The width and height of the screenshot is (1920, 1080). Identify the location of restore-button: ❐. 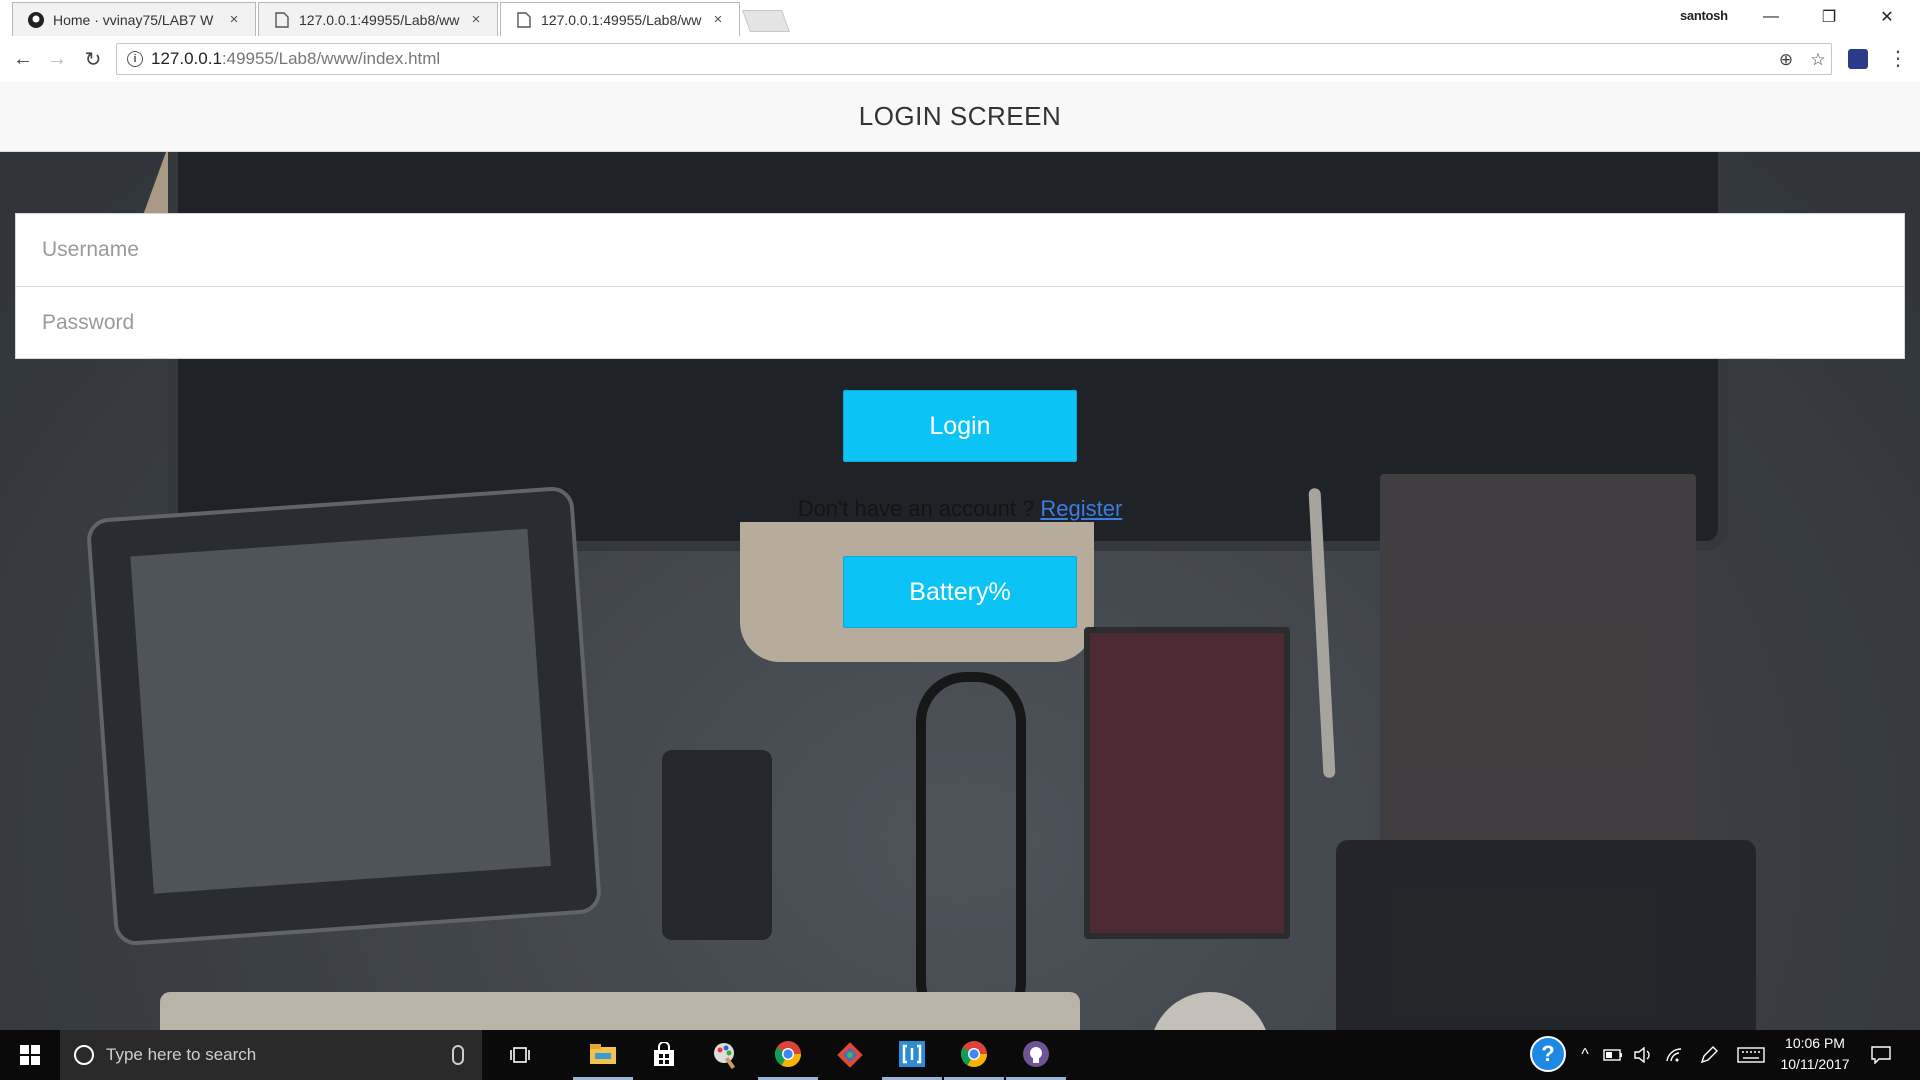
(1829, 17).